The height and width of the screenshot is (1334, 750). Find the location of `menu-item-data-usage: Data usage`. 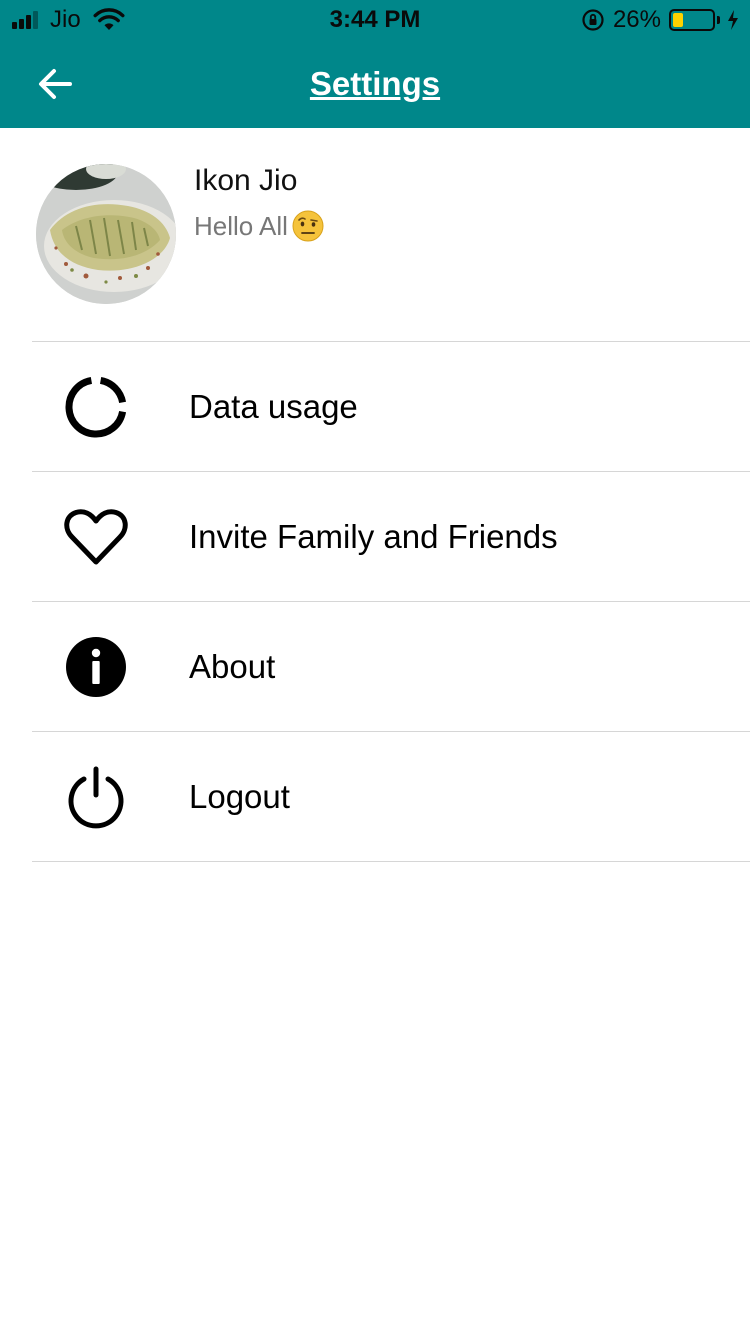

menu-item-data-usage: Data usage is located at coordinates (375, 407).